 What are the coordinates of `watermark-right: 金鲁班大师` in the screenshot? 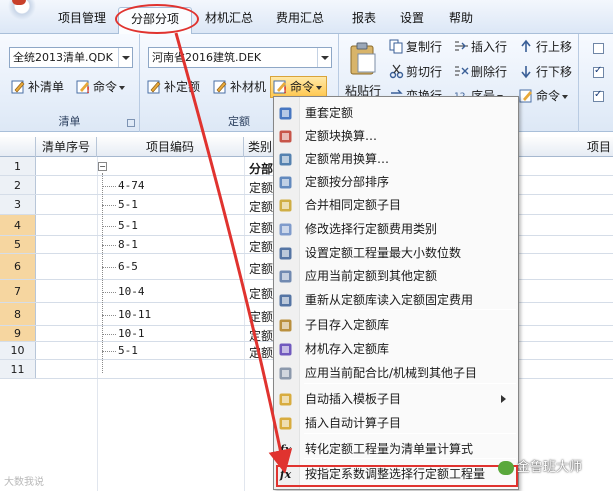 It's located at (540, 465).